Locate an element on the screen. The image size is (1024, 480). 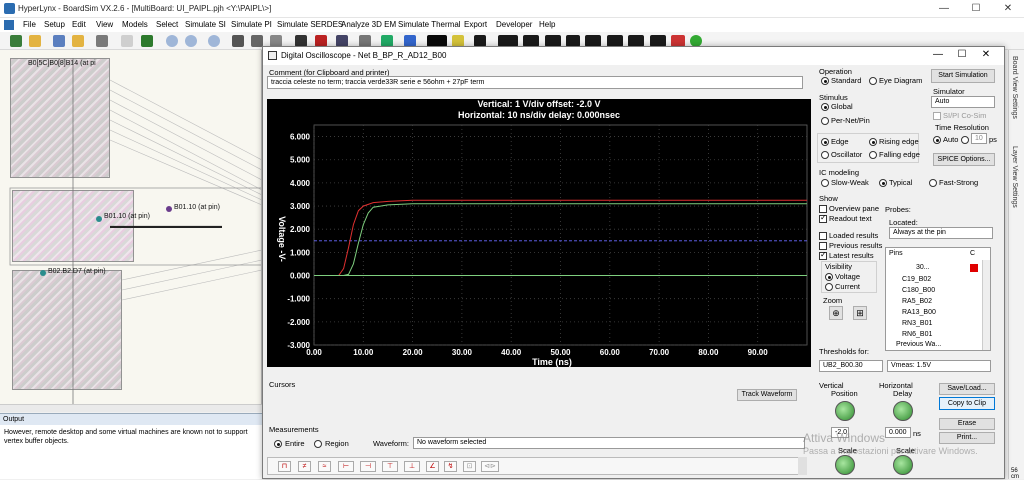
entire-radio is located at coordinates (278, 444).